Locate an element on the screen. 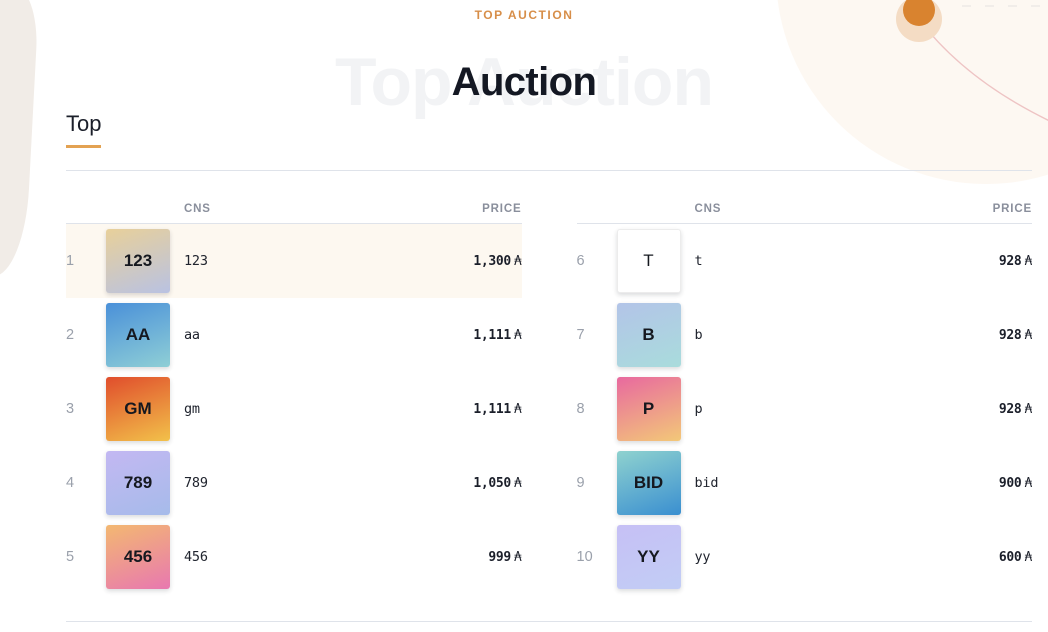 This screenshot has height=632, width=1048. row-cns-name: 123 is located at coordinates (293, 261).